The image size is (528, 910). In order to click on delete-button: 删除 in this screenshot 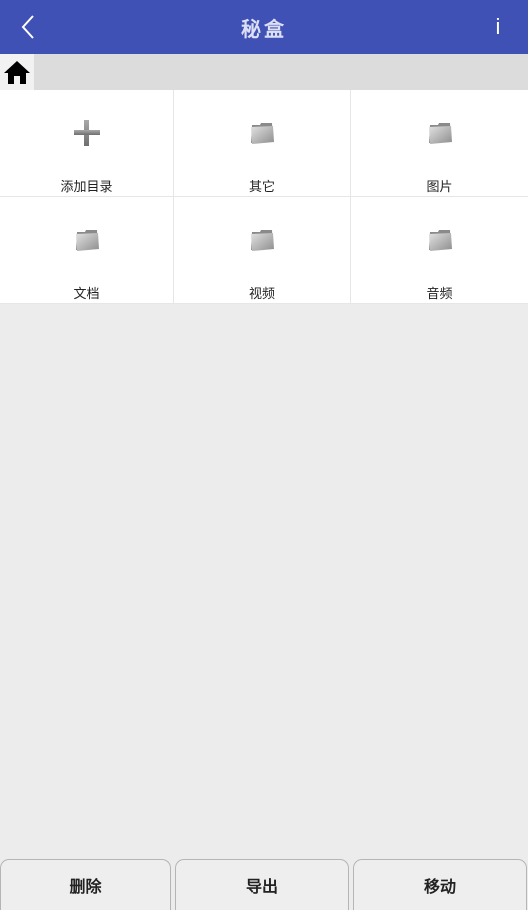, I will do `click(85, 884)`.